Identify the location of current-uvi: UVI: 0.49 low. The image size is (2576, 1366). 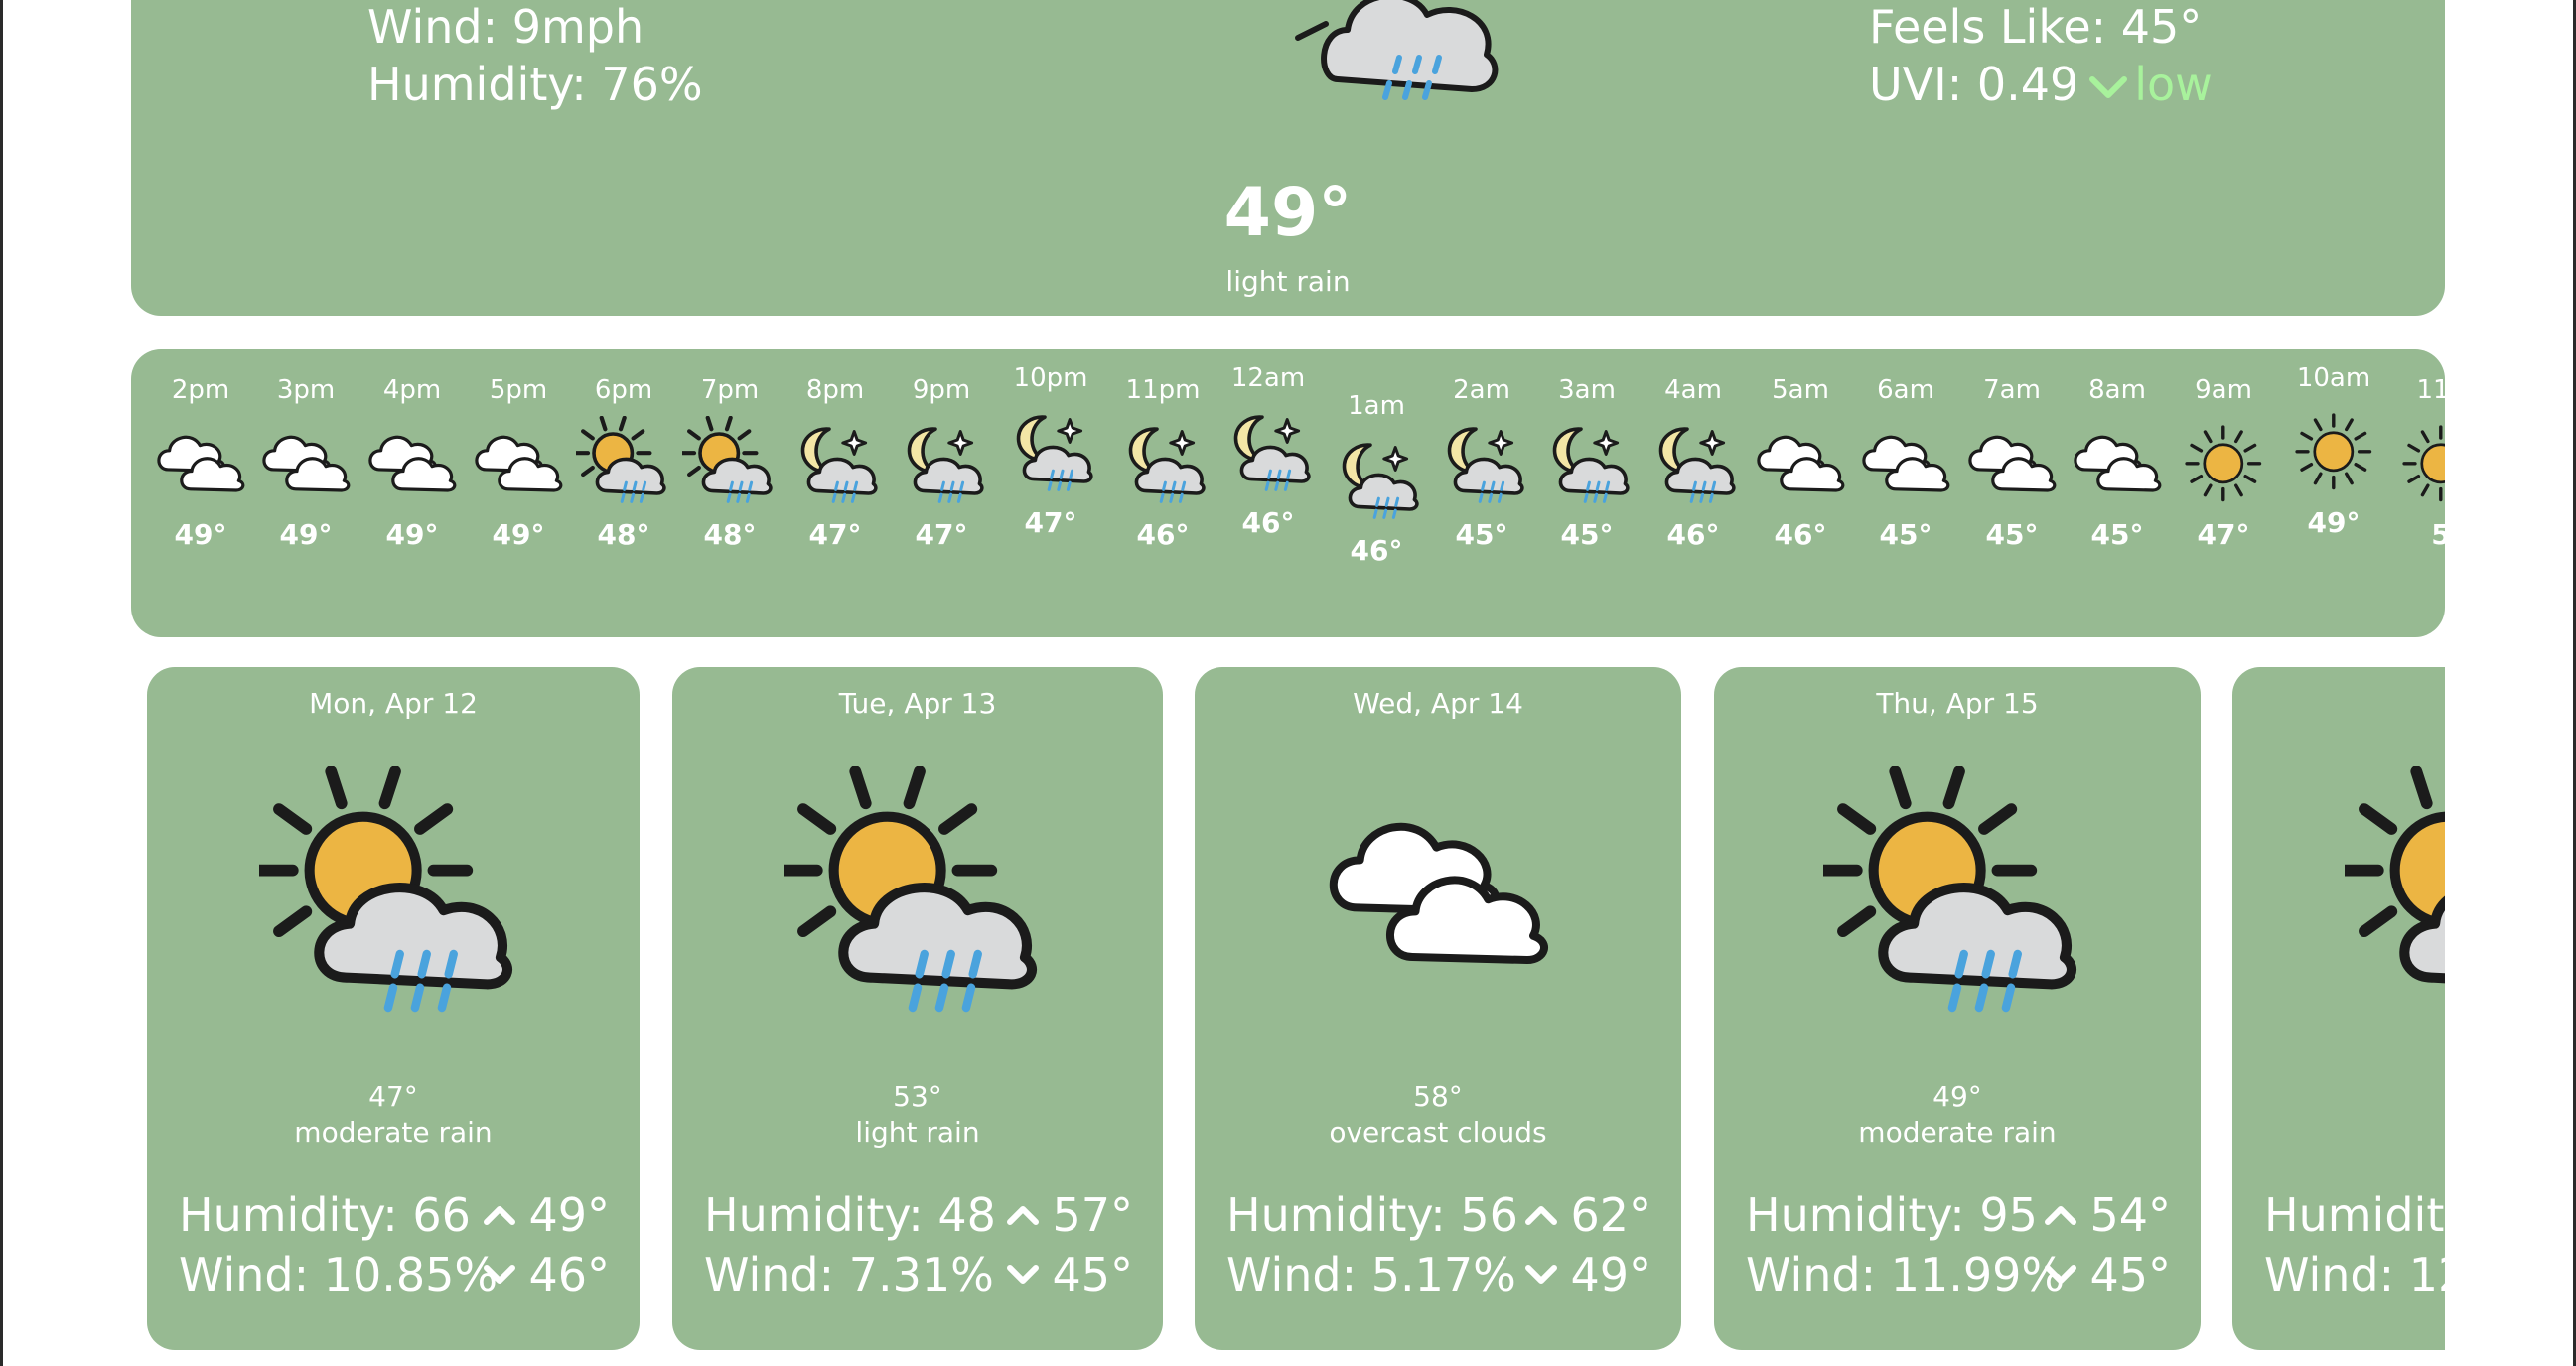
(2041, 84).